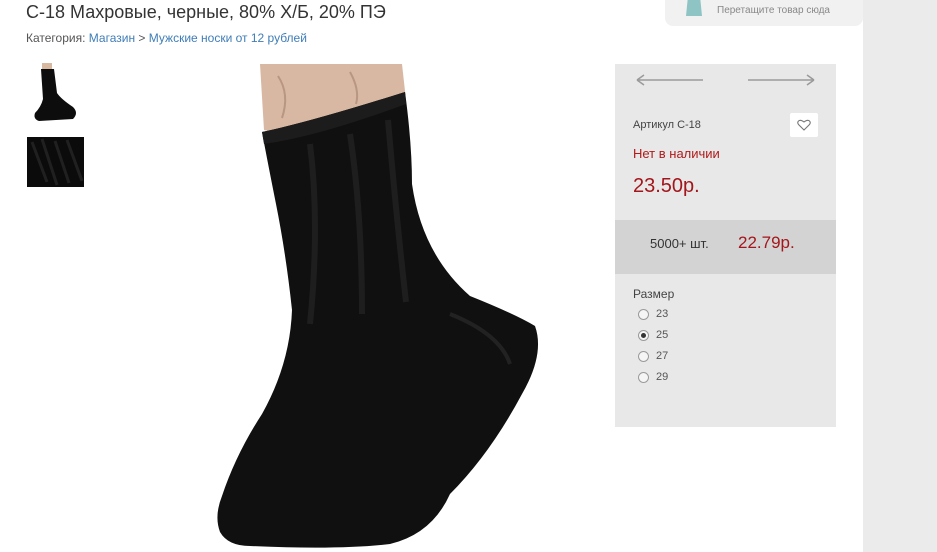 Image resolution: width=937 pixels, height=552 pixels. What do you see at coordinates (662, 377) in the screenshot?
I see `size-option-label: 29` at bounding box center [662, 377].